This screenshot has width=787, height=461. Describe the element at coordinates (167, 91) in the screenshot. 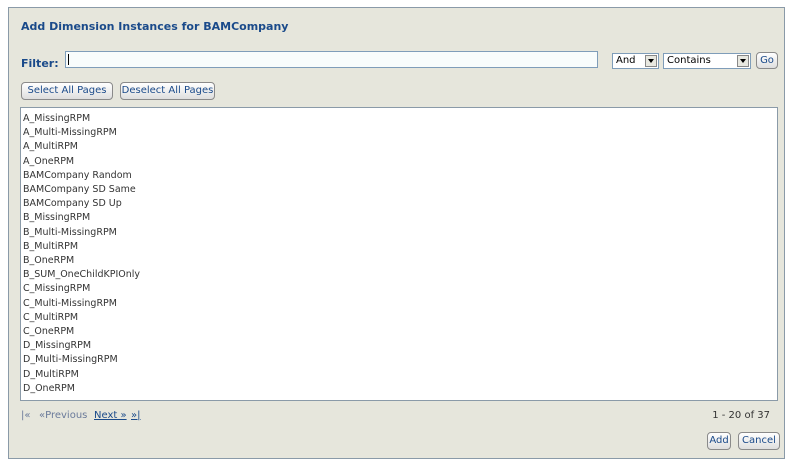

I see `deselect-all-pages-button: Deselect All Pages` at that location.